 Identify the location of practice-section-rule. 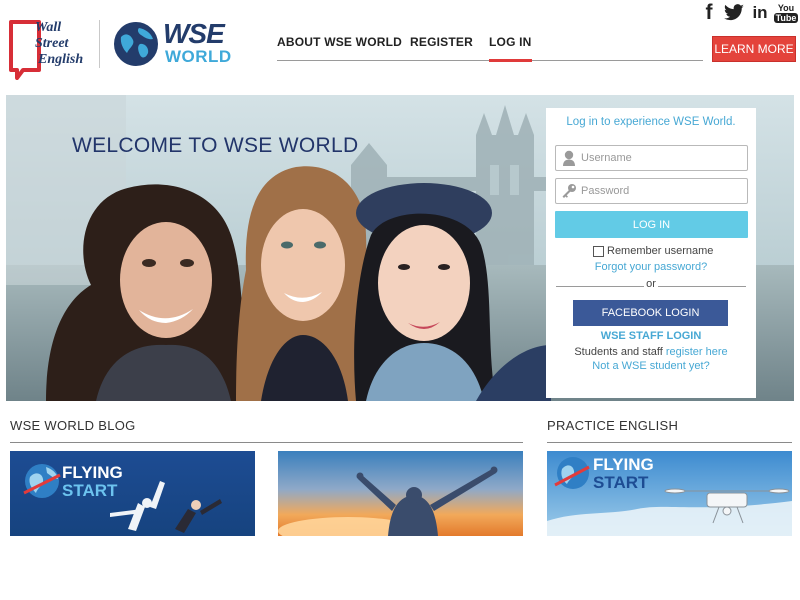
(669, 442).